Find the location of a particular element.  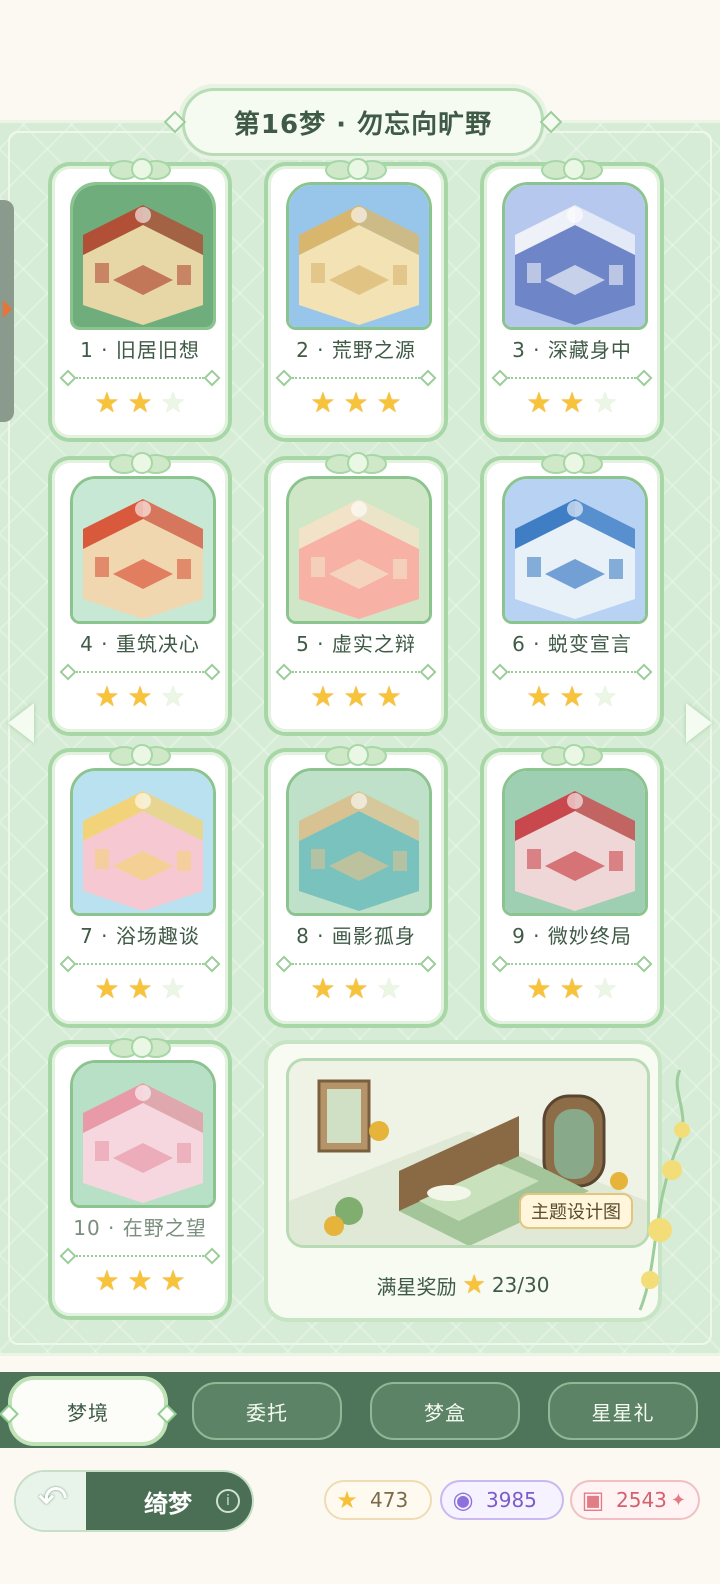

design-badge: 主题设计图 is located at coordinates (576, 1211).